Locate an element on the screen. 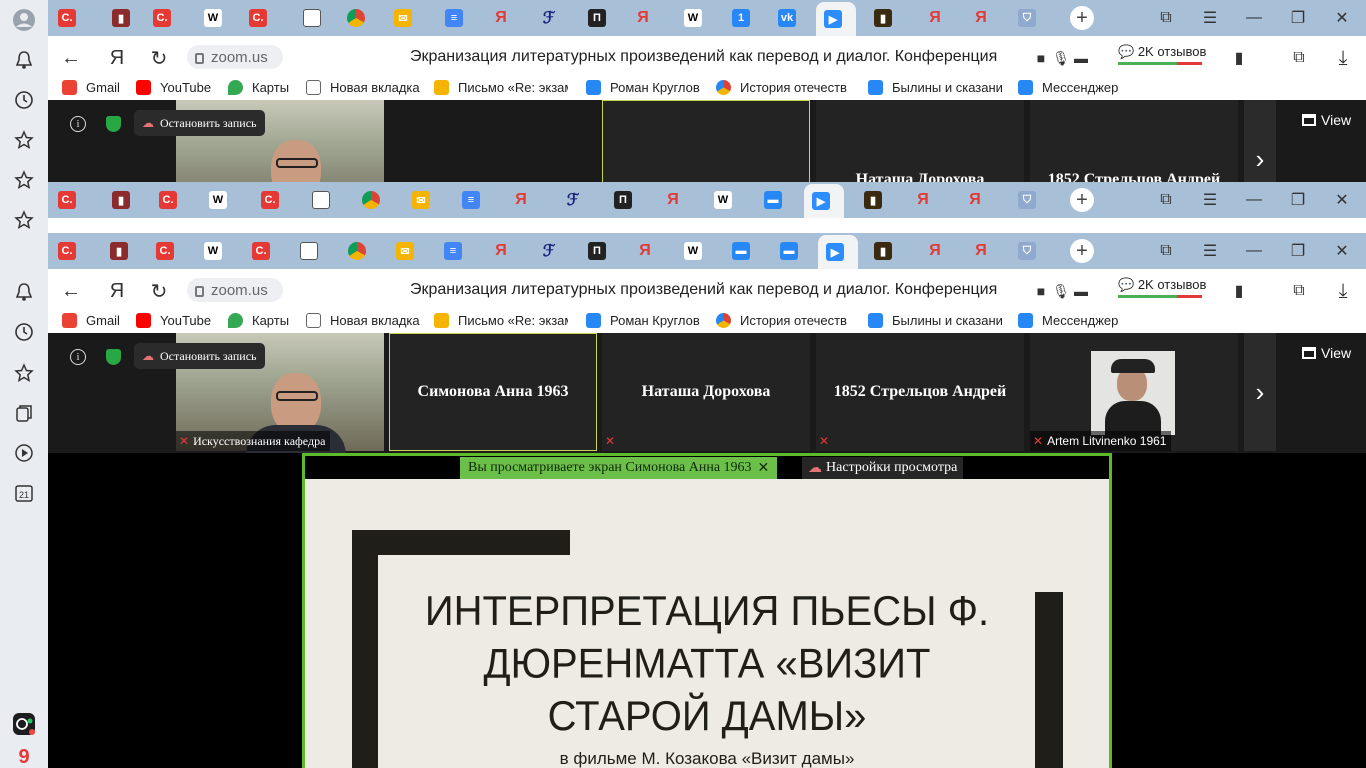 The height and width of the screenshot is (768, 1366). chat-icon: ▬ is located at coordinates (1081, 291).